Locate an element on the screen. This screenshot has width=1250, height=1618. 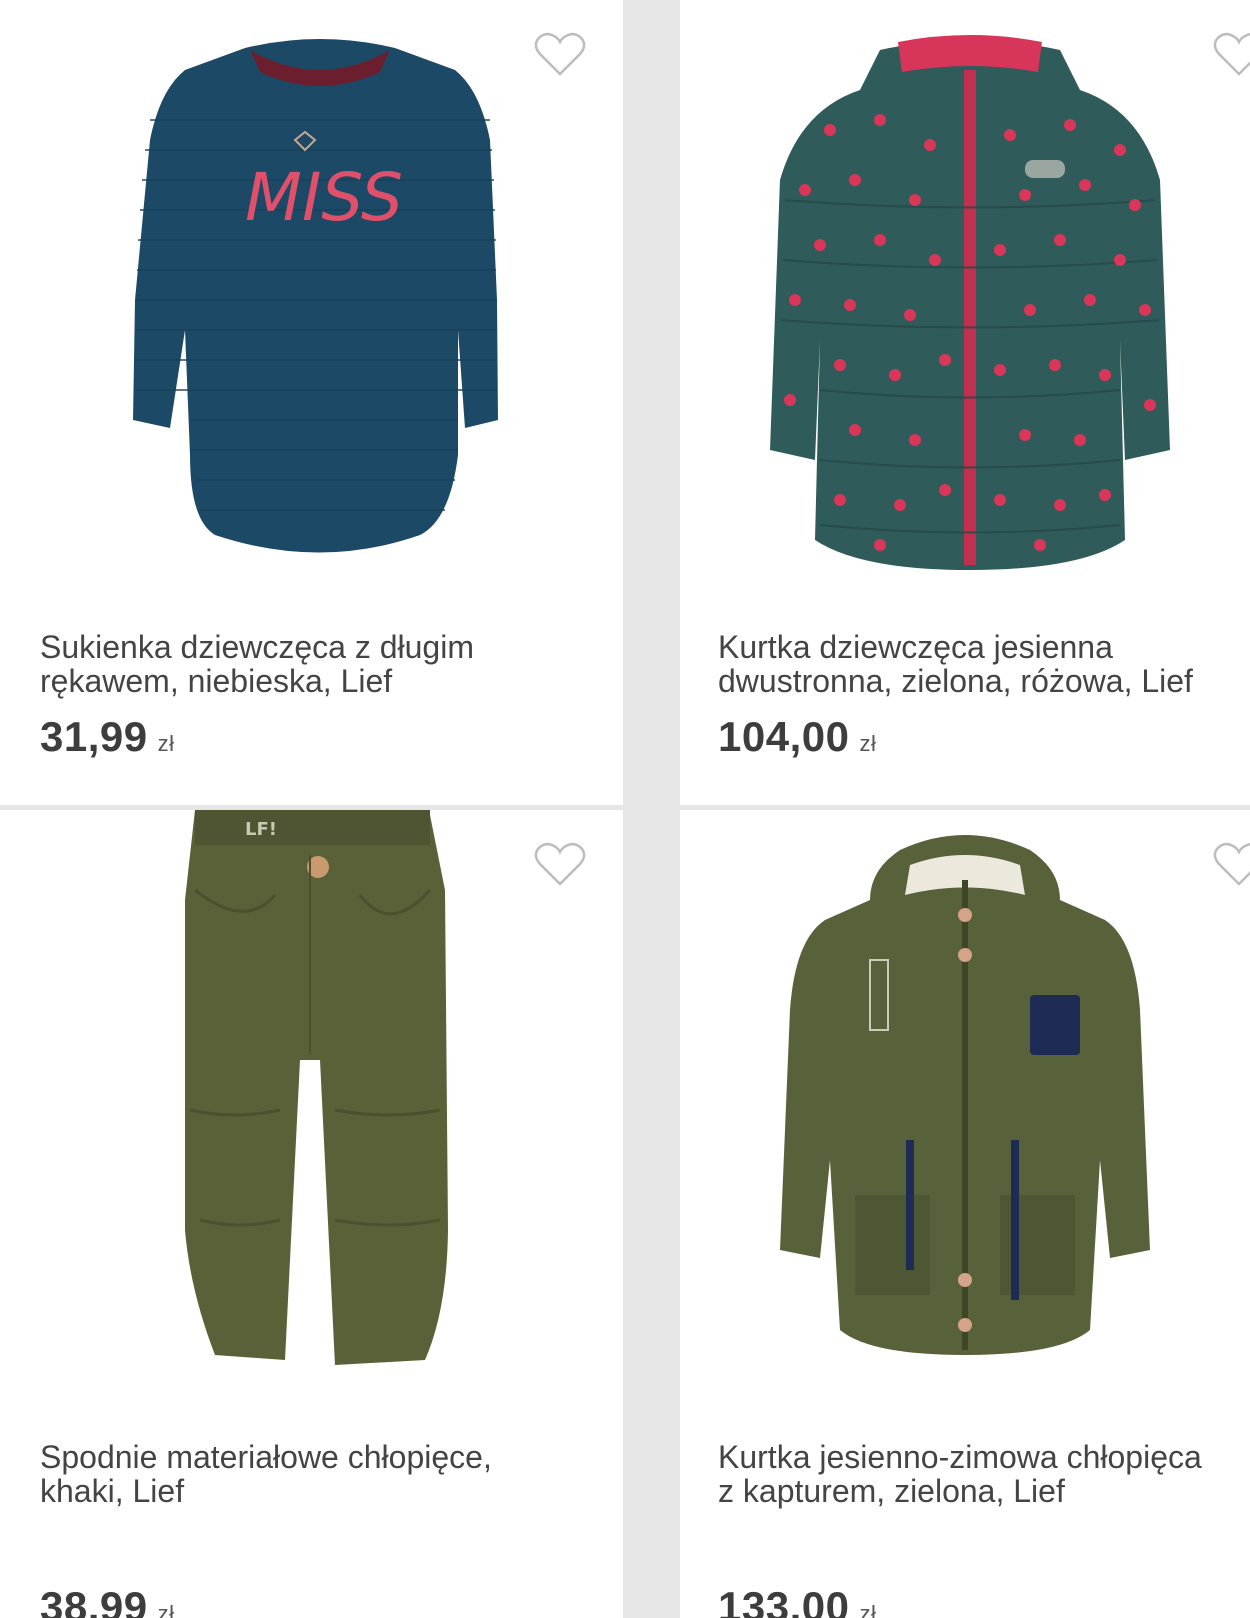
price-value: 31,99 is located at coordinates (94, 736).